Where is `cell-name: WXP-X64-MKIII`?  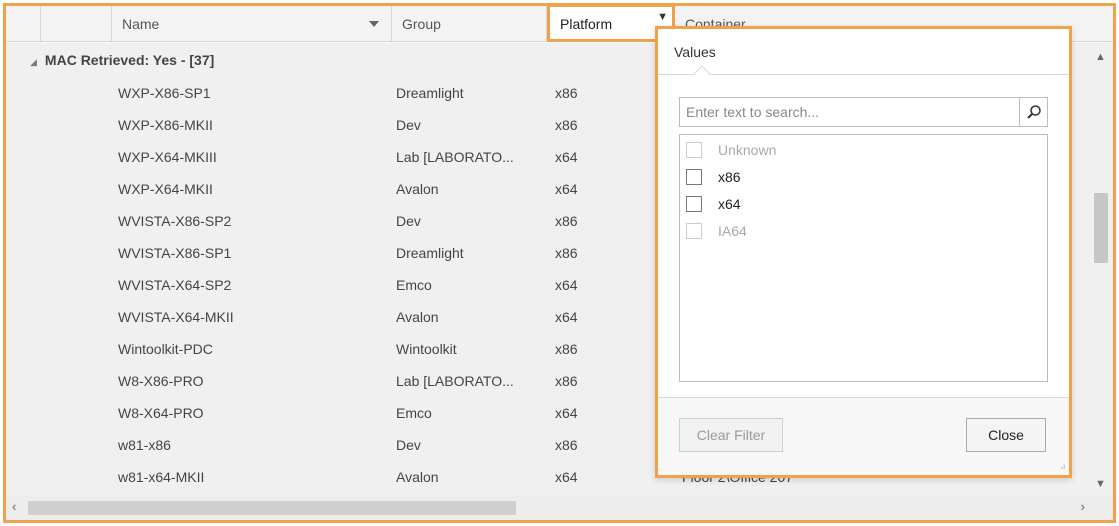
cell-name: WXP-X64-MKIII is located at coordinates (167, 157).